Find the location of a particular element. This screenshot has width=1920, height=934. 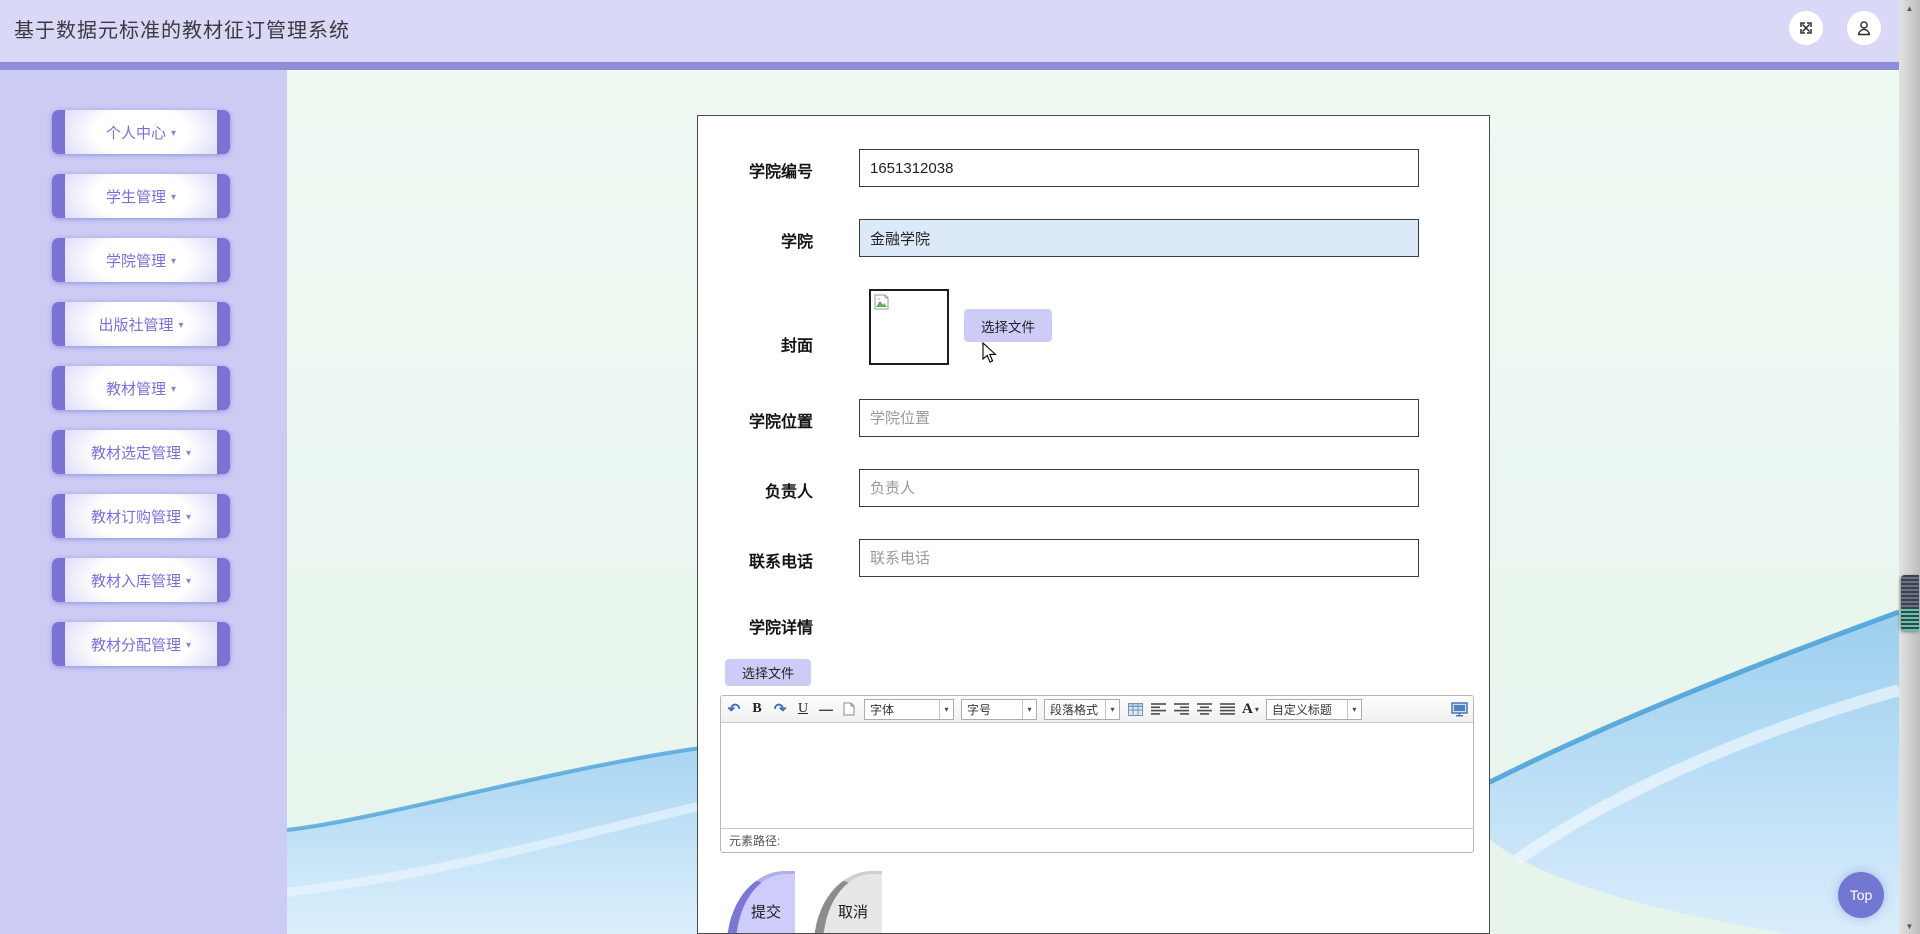

fullscreen-icon is located at coordinates (1806, 28).